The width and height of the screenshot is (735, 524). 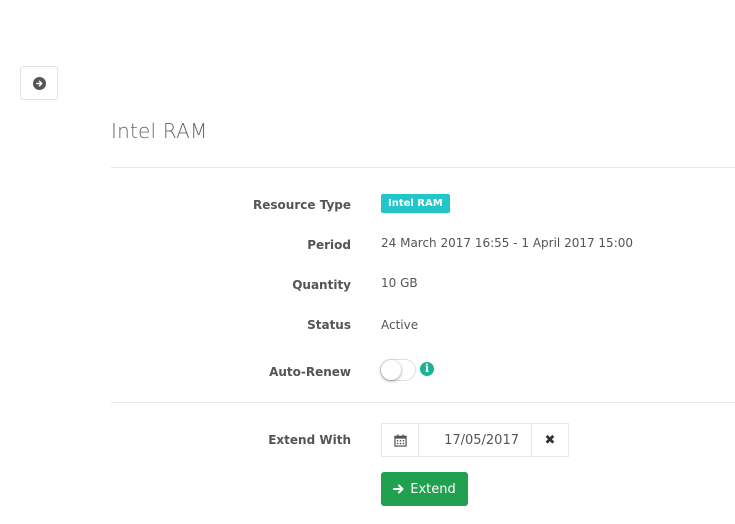 I want to click on status-value: Active, so click(x=400, y=325).